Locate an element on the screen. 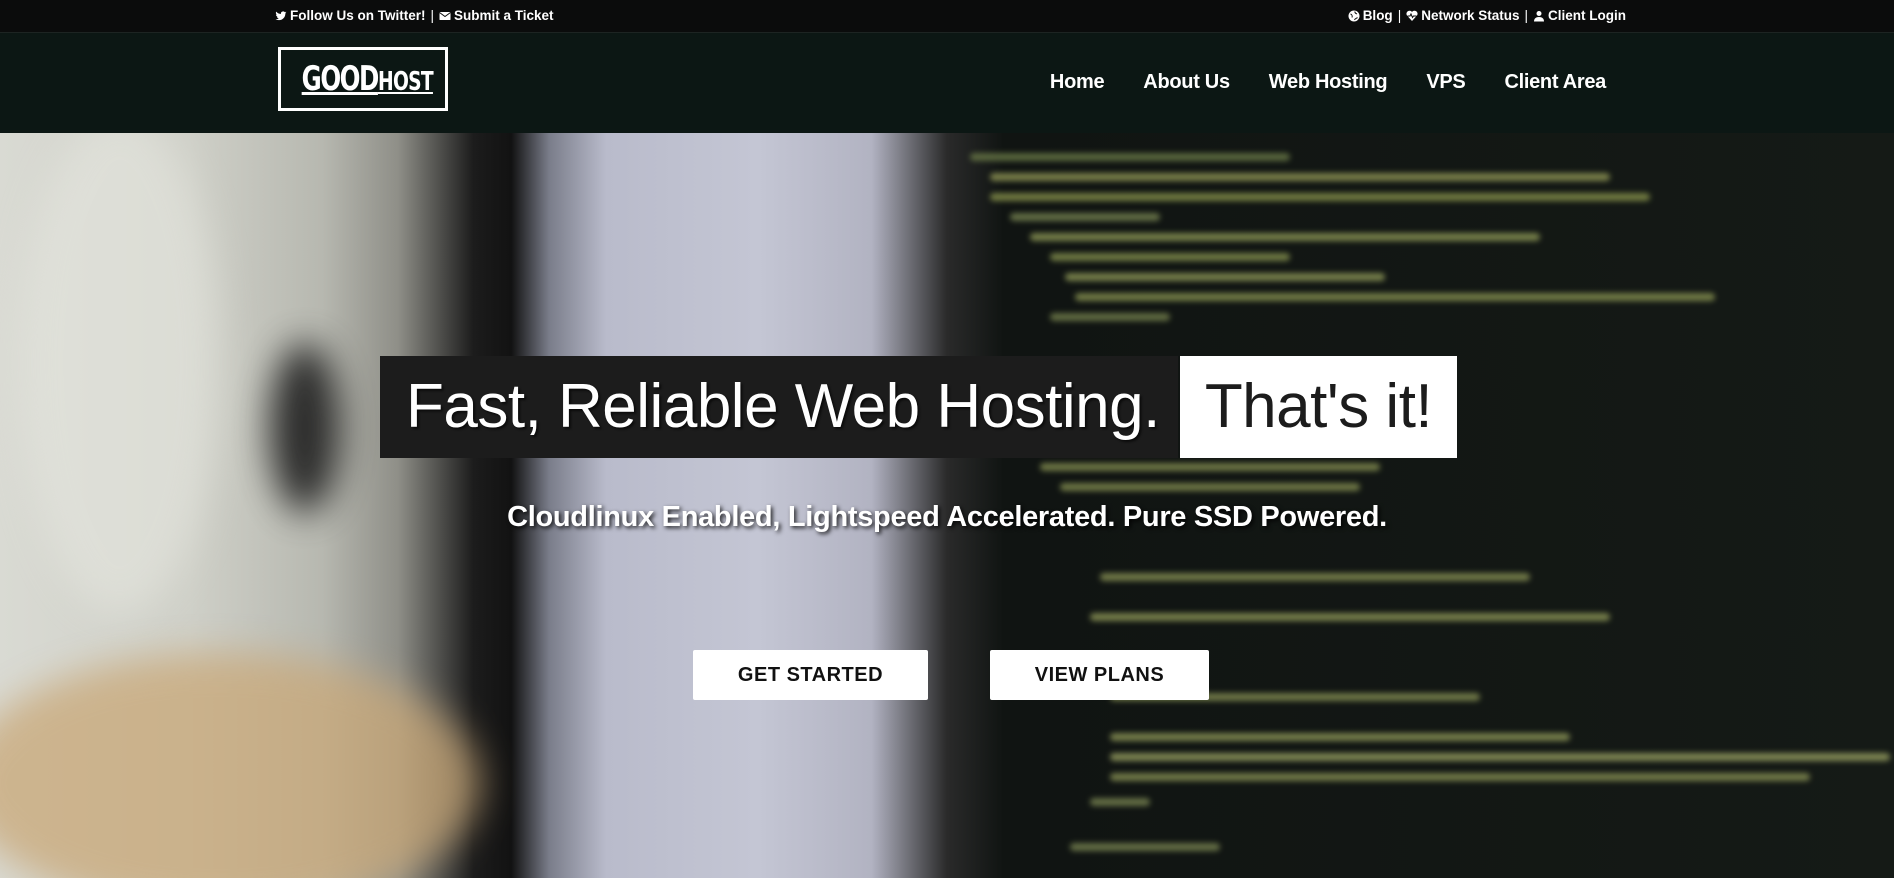  logo-good-text: GOOD is located at coordinates (340, 79).